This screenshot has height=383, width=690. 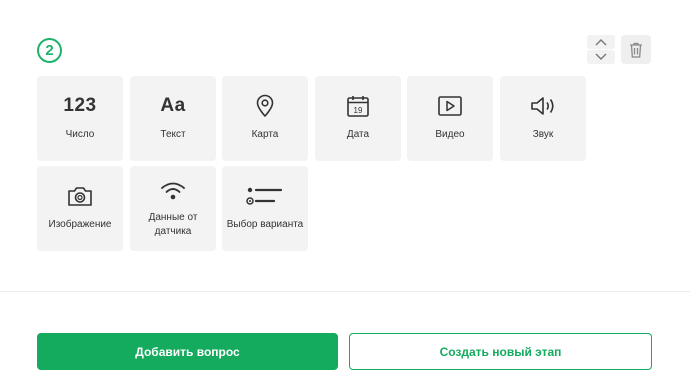 I want to click on question-type-map: Карта, so click(x=265, y=118).